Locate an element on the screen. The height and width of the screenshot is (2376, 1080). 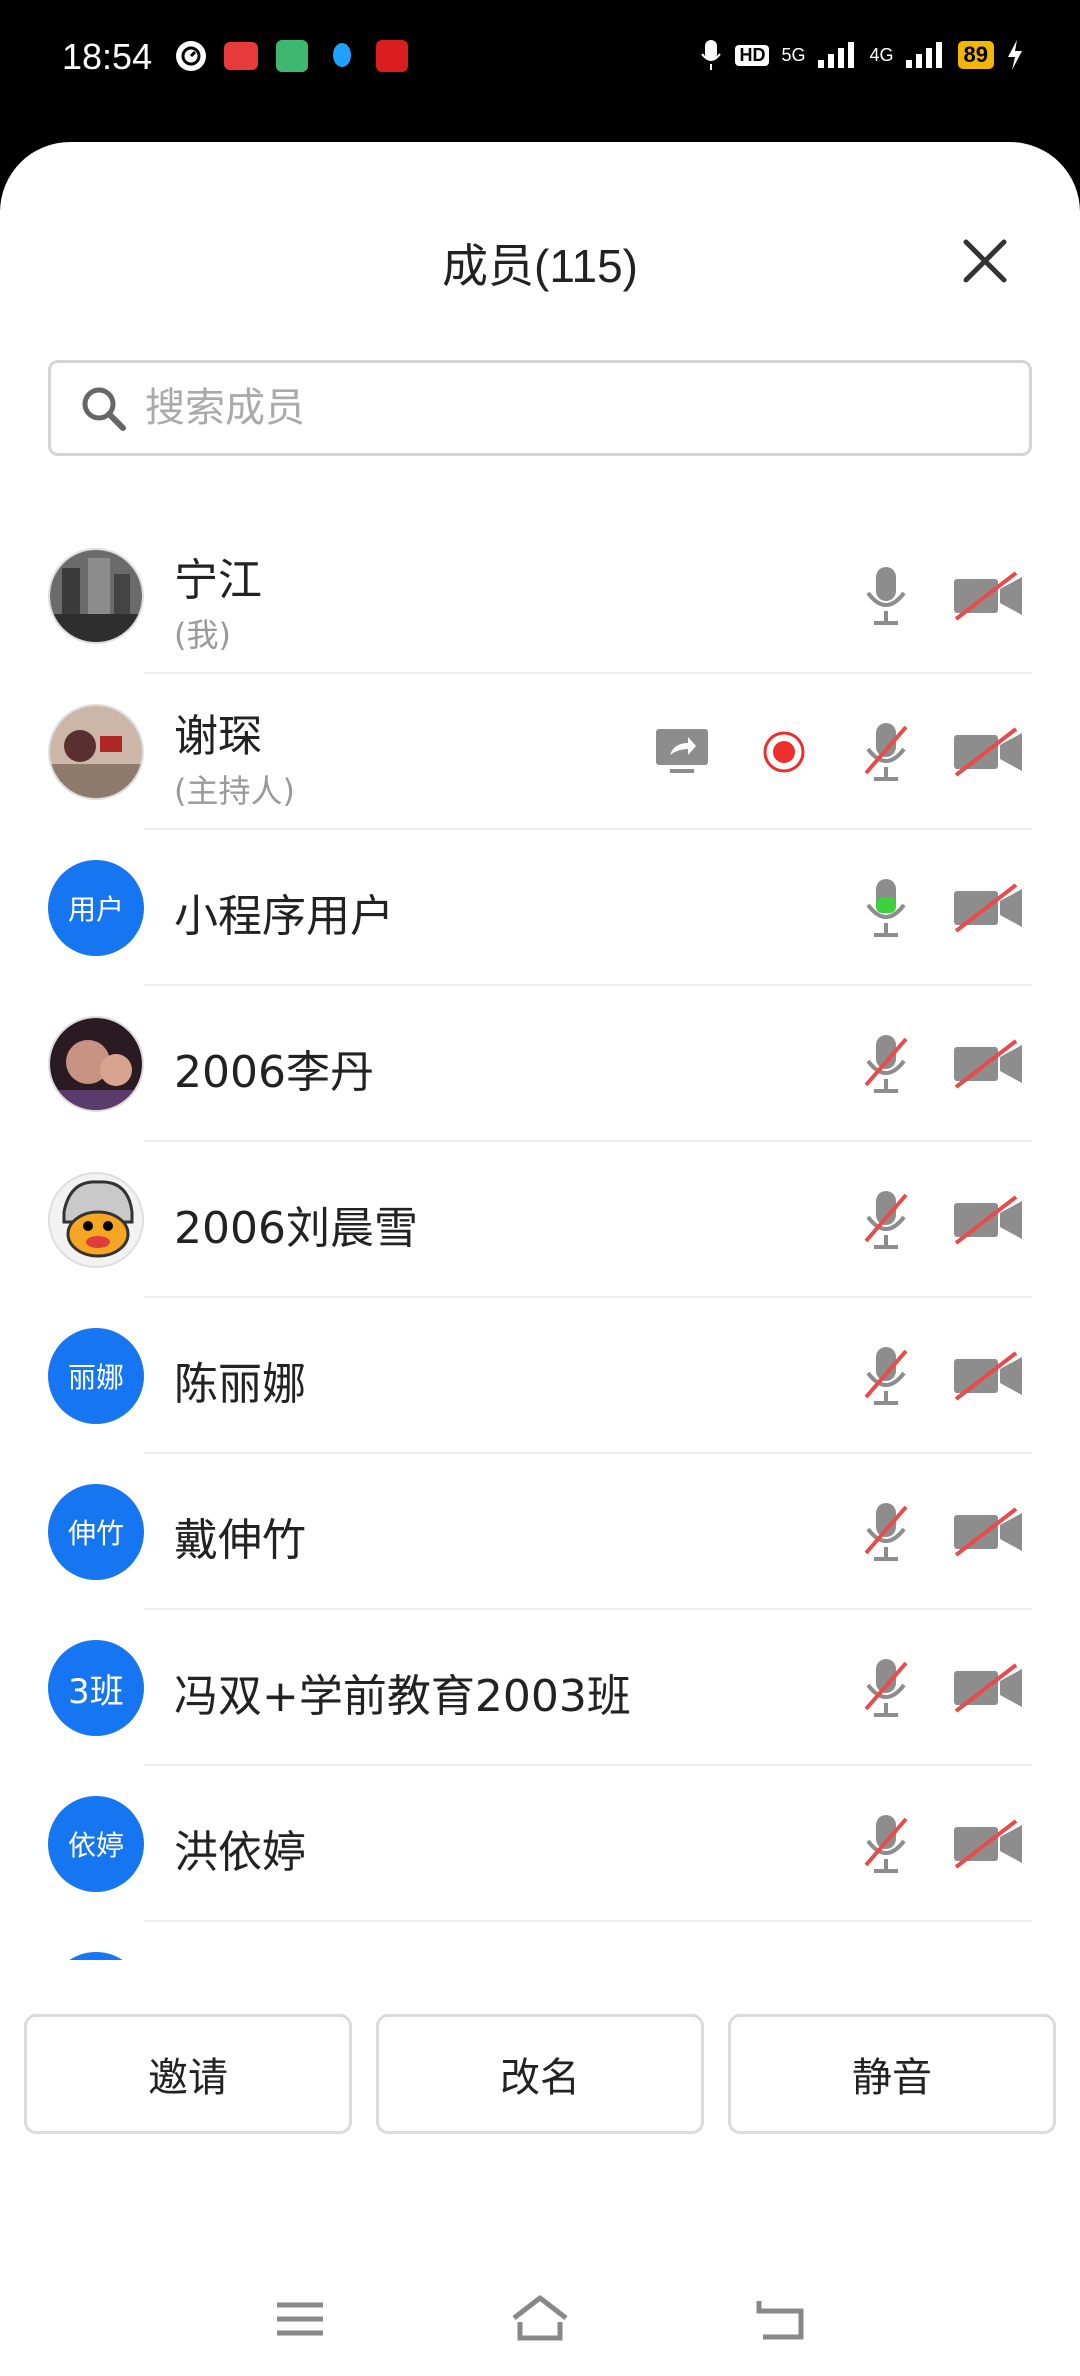
member-row: 丽娜 陈丽娜 is located at coordinates (540, 1376).